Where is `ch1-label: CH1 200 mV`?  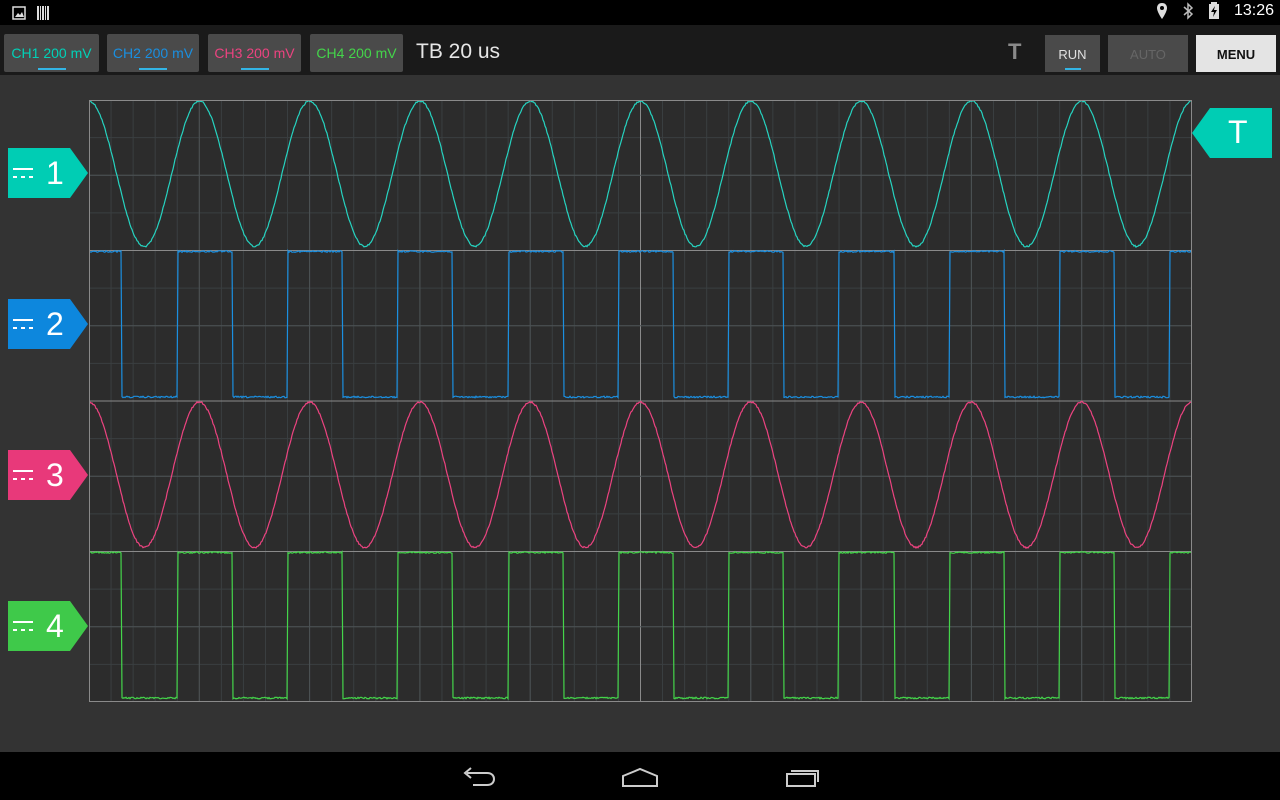
ch1-label: CH1 200 mV is located at coordinates (51, 53).